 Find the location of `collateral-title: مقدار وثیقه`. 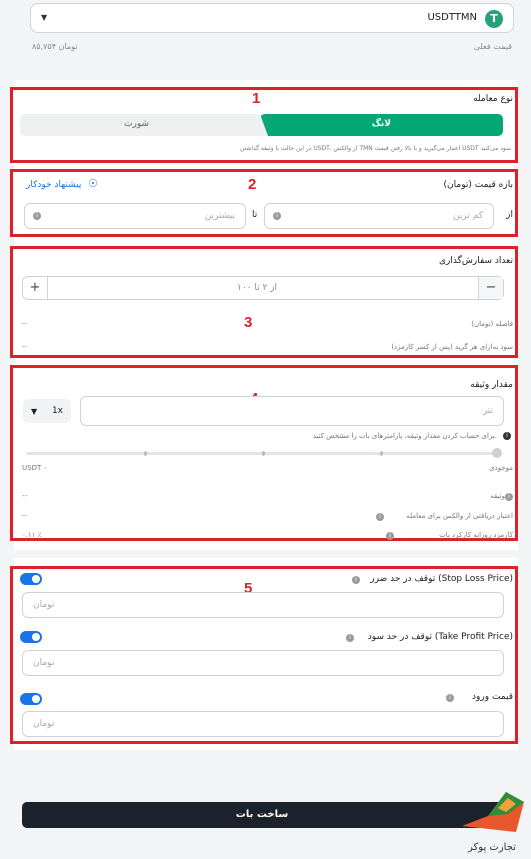

collateral-title: مقدار وثیقه is located at coordinates (491, 385).